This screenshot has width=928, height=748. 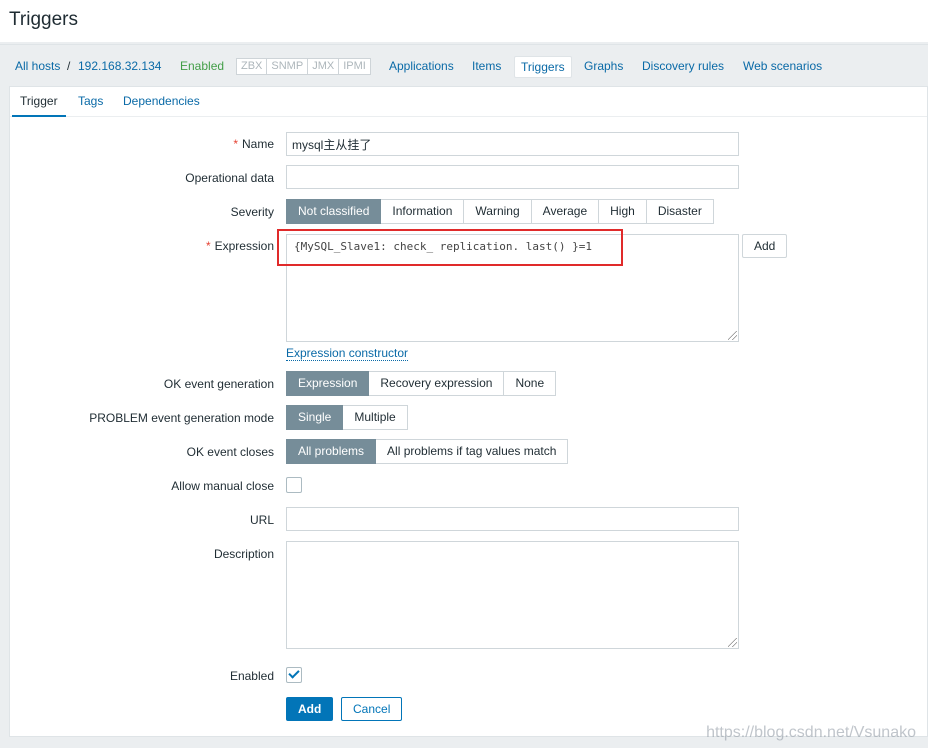 I want to click on ok-event-generation-label: OK event generation, so click(x=218, y=384).